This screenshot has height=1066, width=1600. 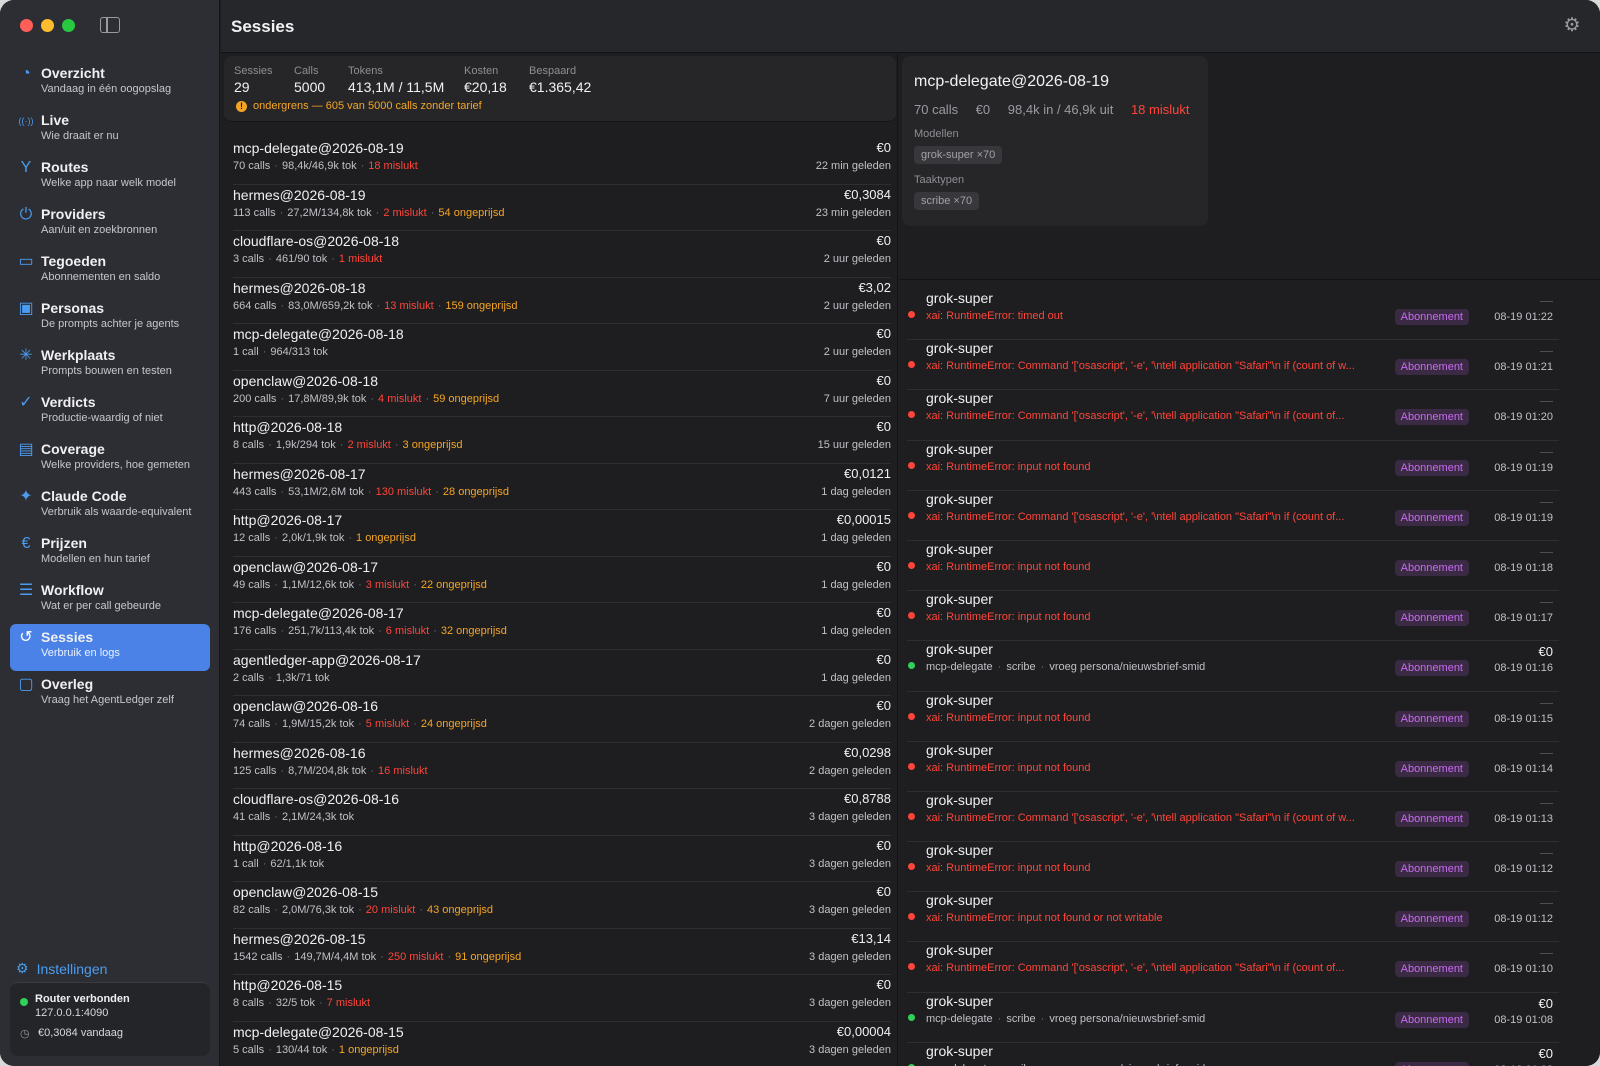 I want to click on session-failed: 6 mislukt, so click(x=407, y=631).